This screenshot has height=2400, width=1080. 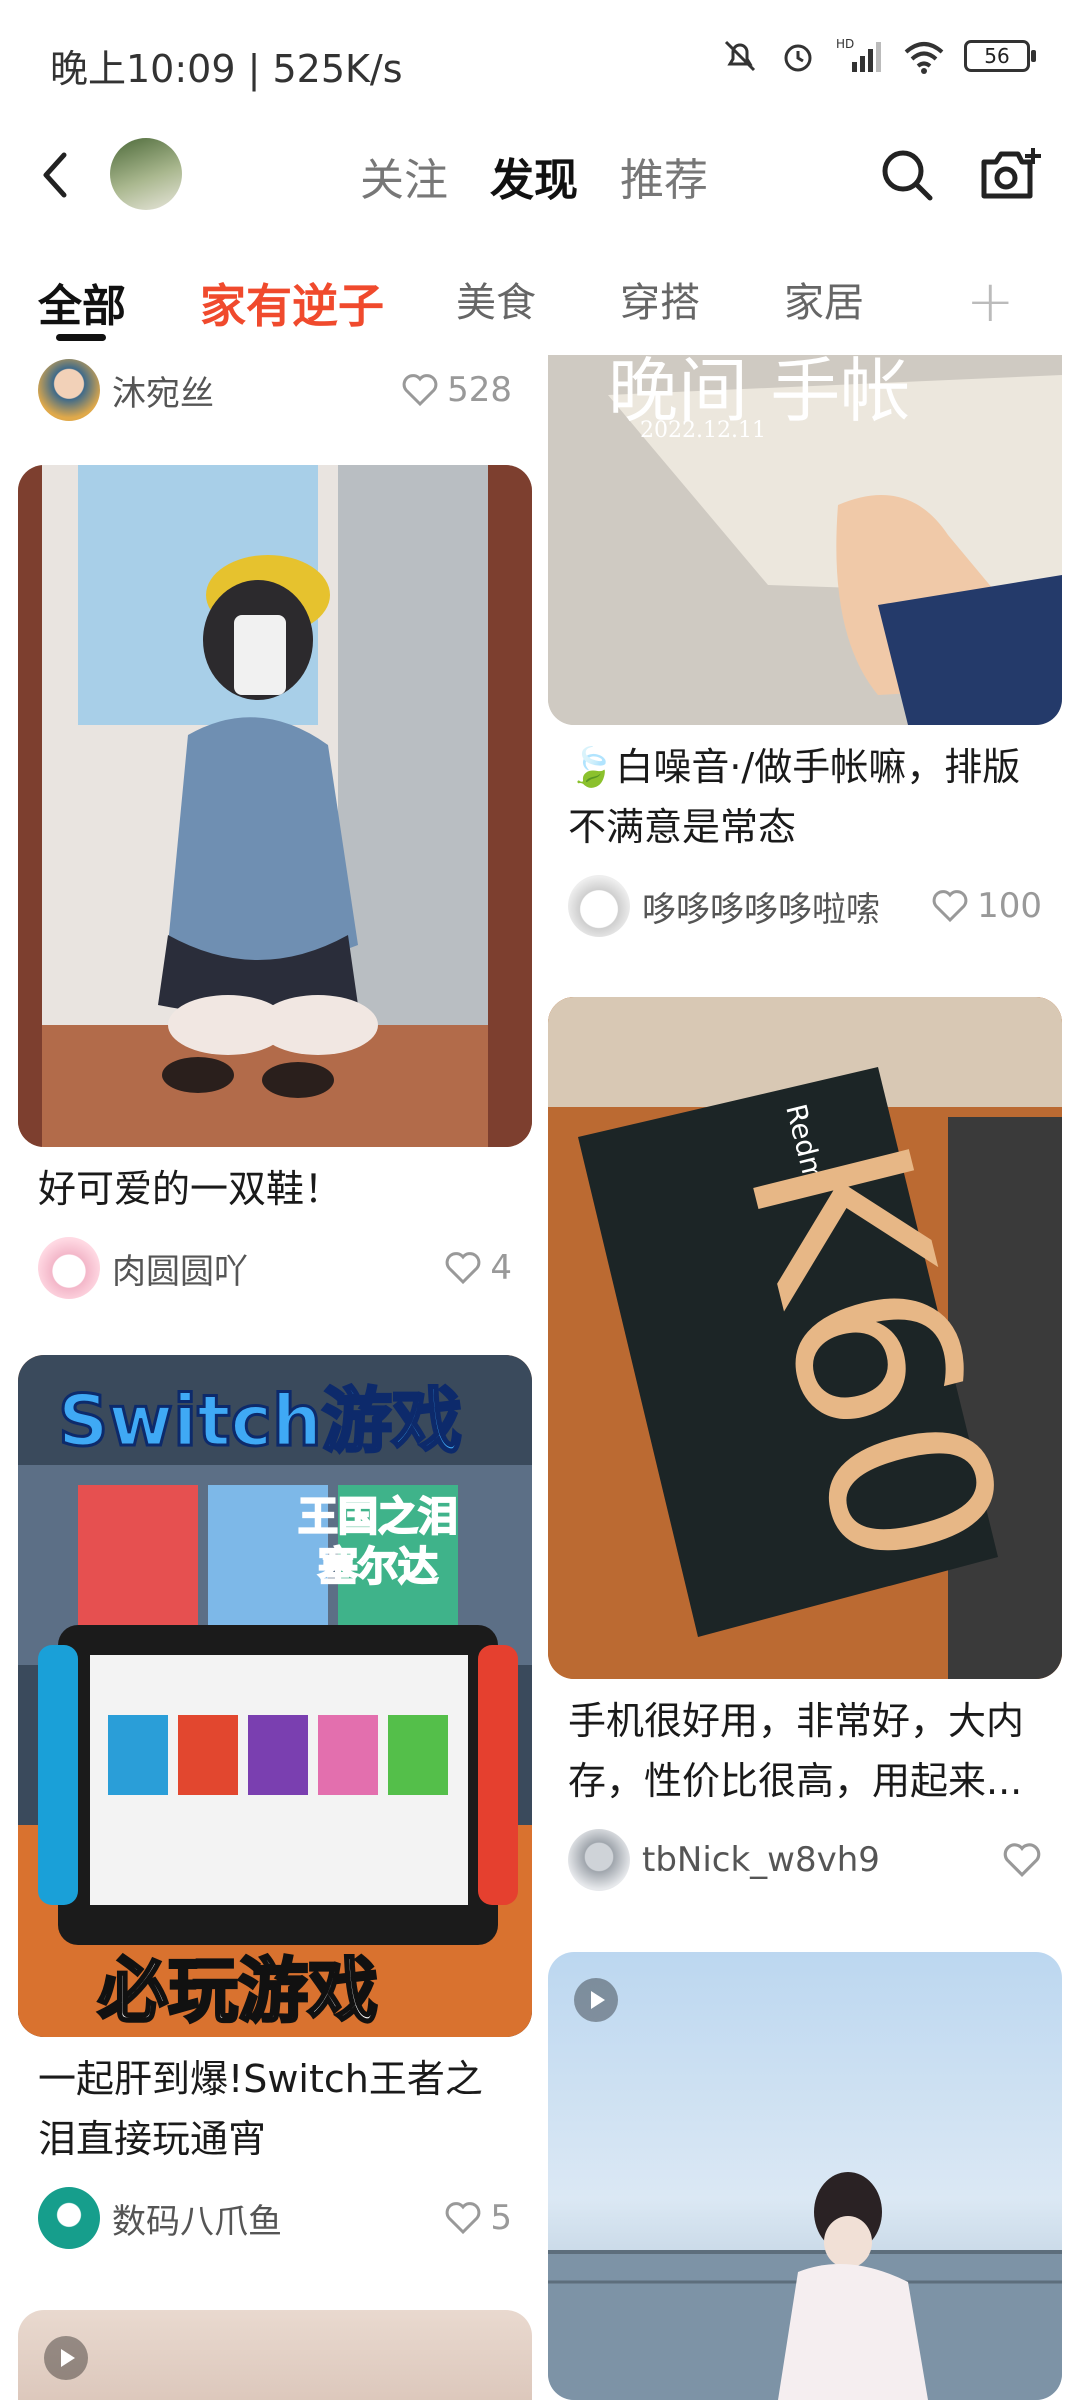 What do you see at coordinates (146, 174) in the screenshot?
I see `my-avatar` at bounding box center [146, 174].